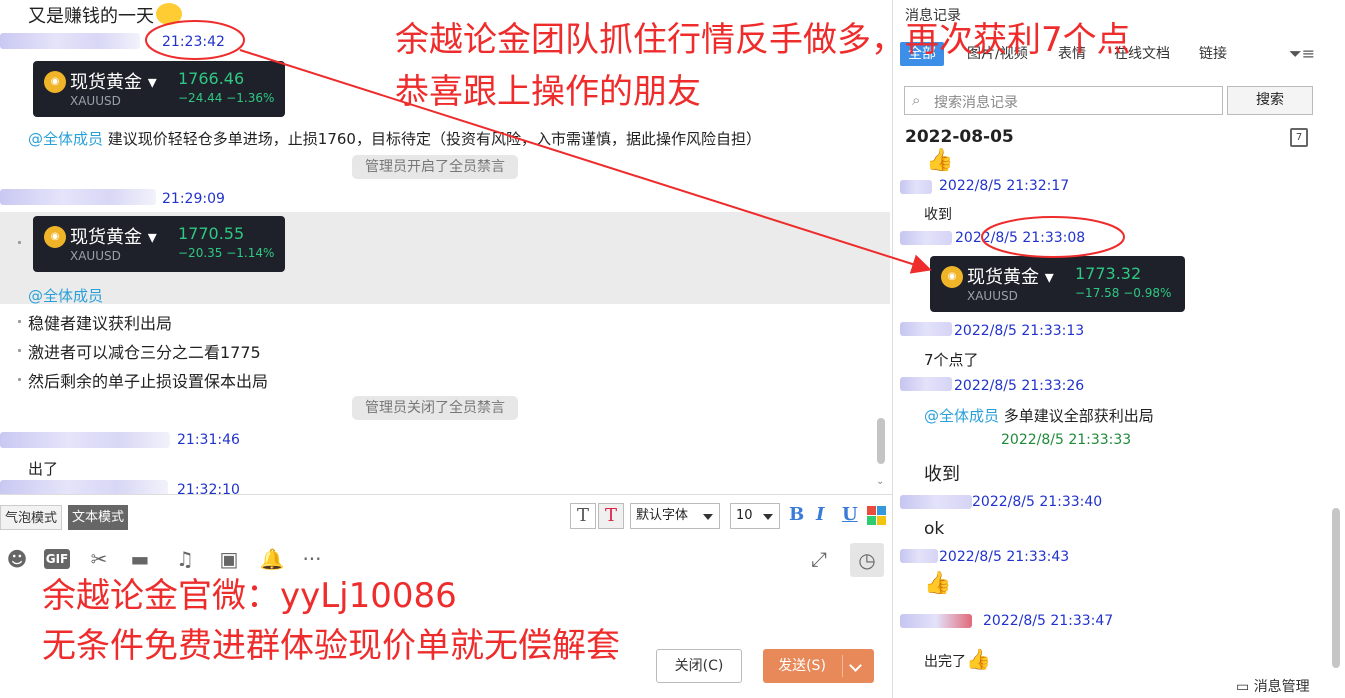 Image resolution: width=1345 pixels, height=698 pixels. What do you see at coordinates (148, 381) in the screenshot?
I see `bullet-text: 然后剩余的单子止损设置保本出局` at bounding box center [148, 381].